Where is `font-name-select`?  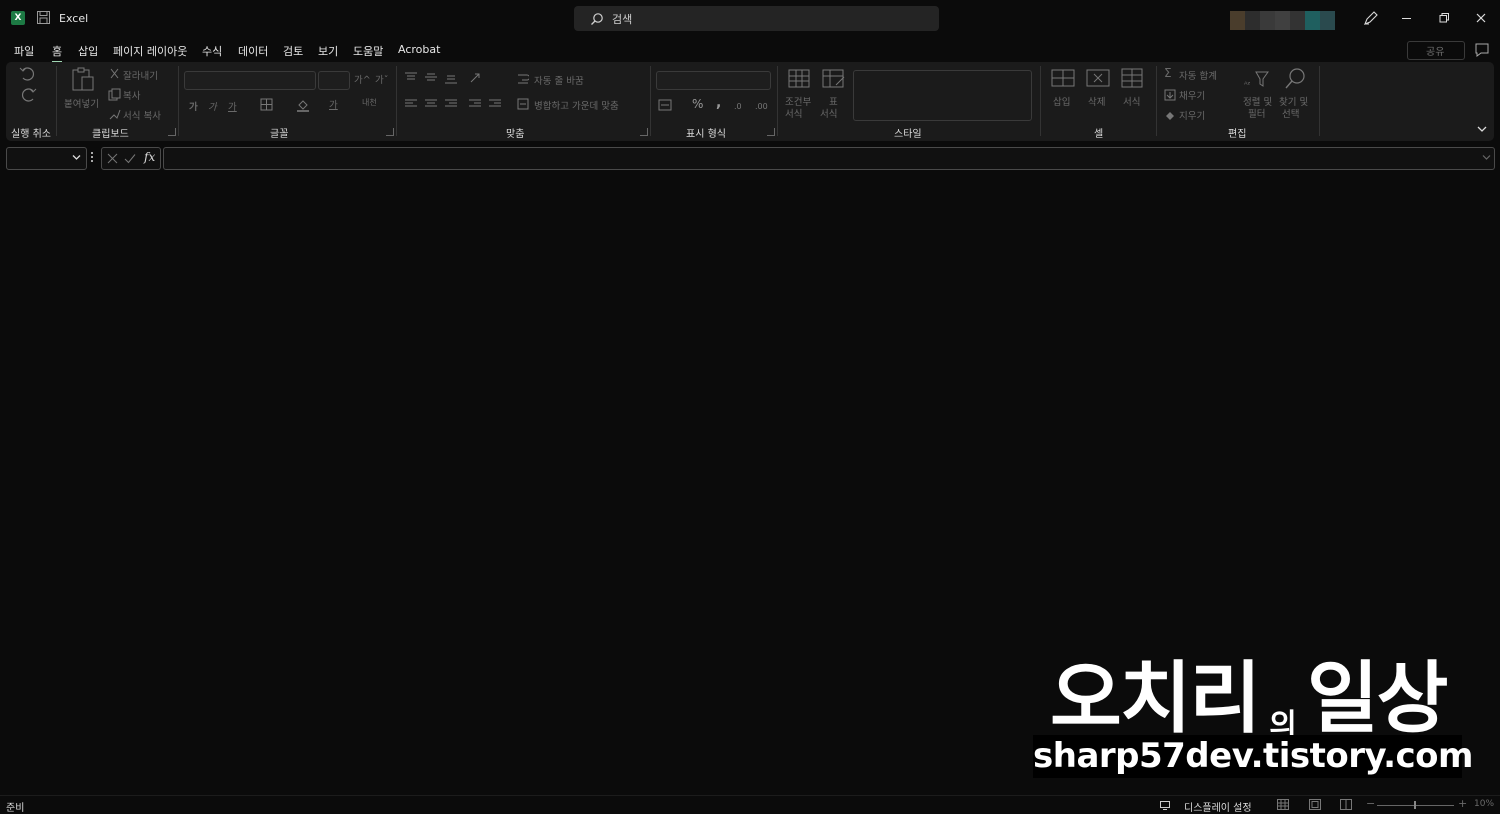 font-name-select is located at coordinates (250, 80).